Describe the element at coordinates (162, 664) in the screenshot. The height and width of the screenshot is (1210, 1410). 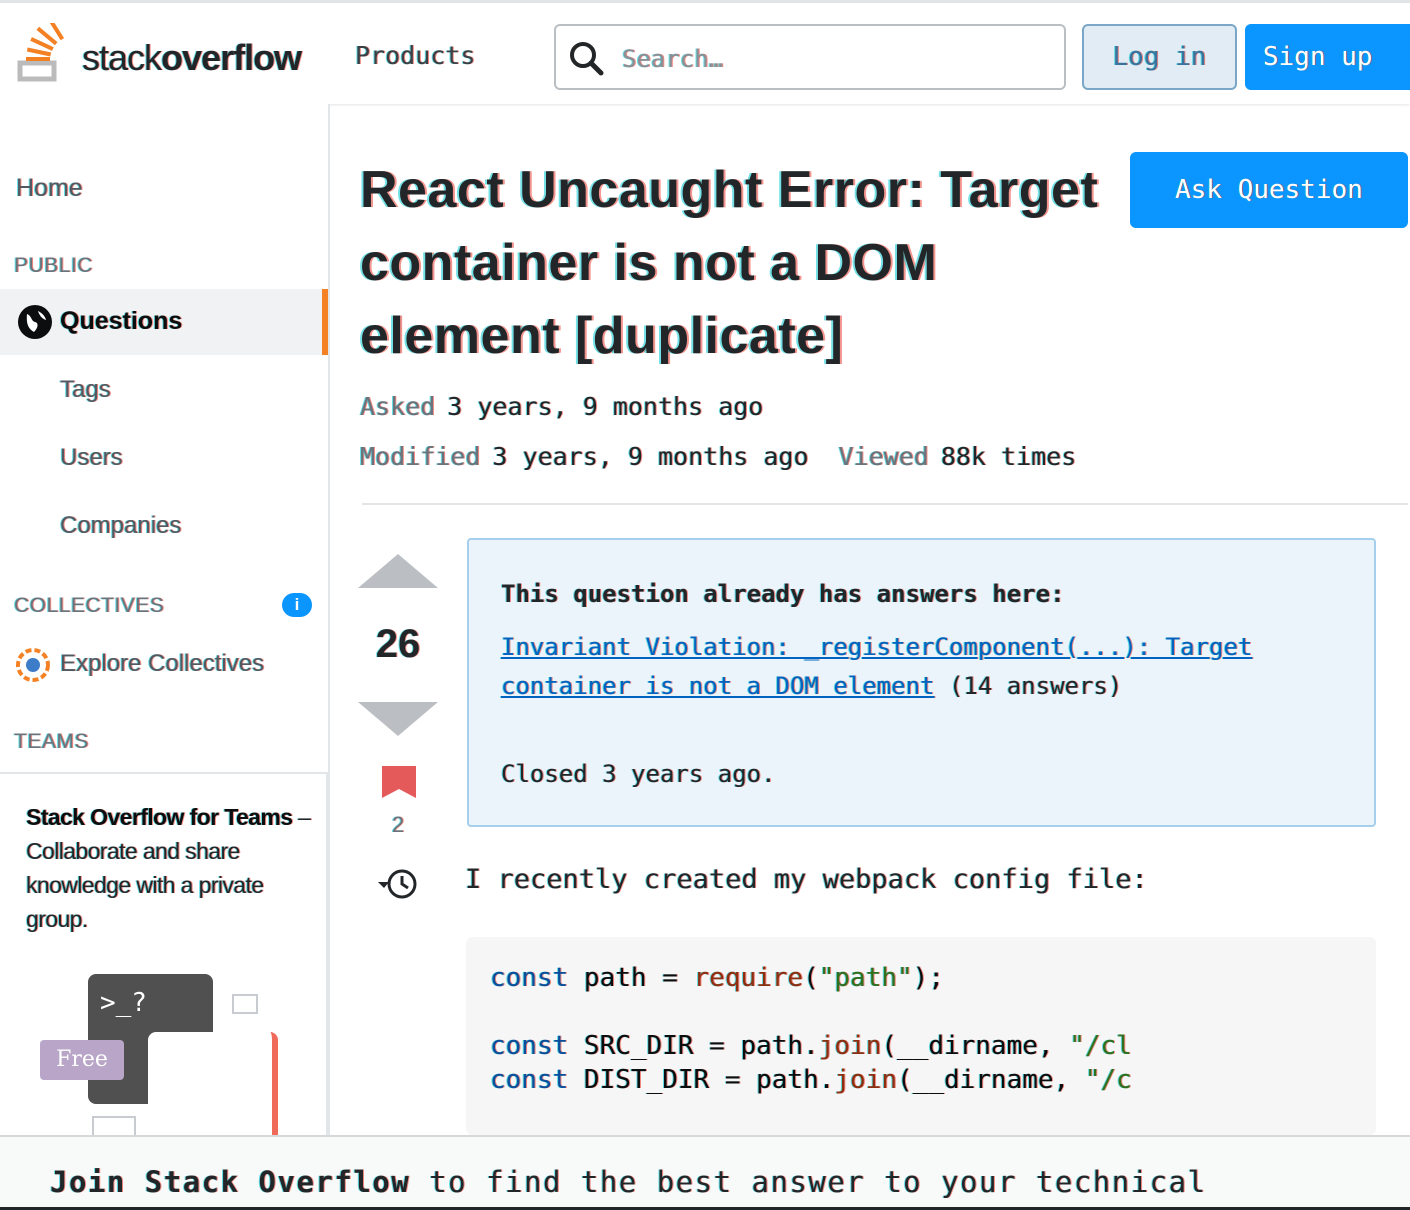
I see `nav-explore-collectives: Explore Collectives` at that location.